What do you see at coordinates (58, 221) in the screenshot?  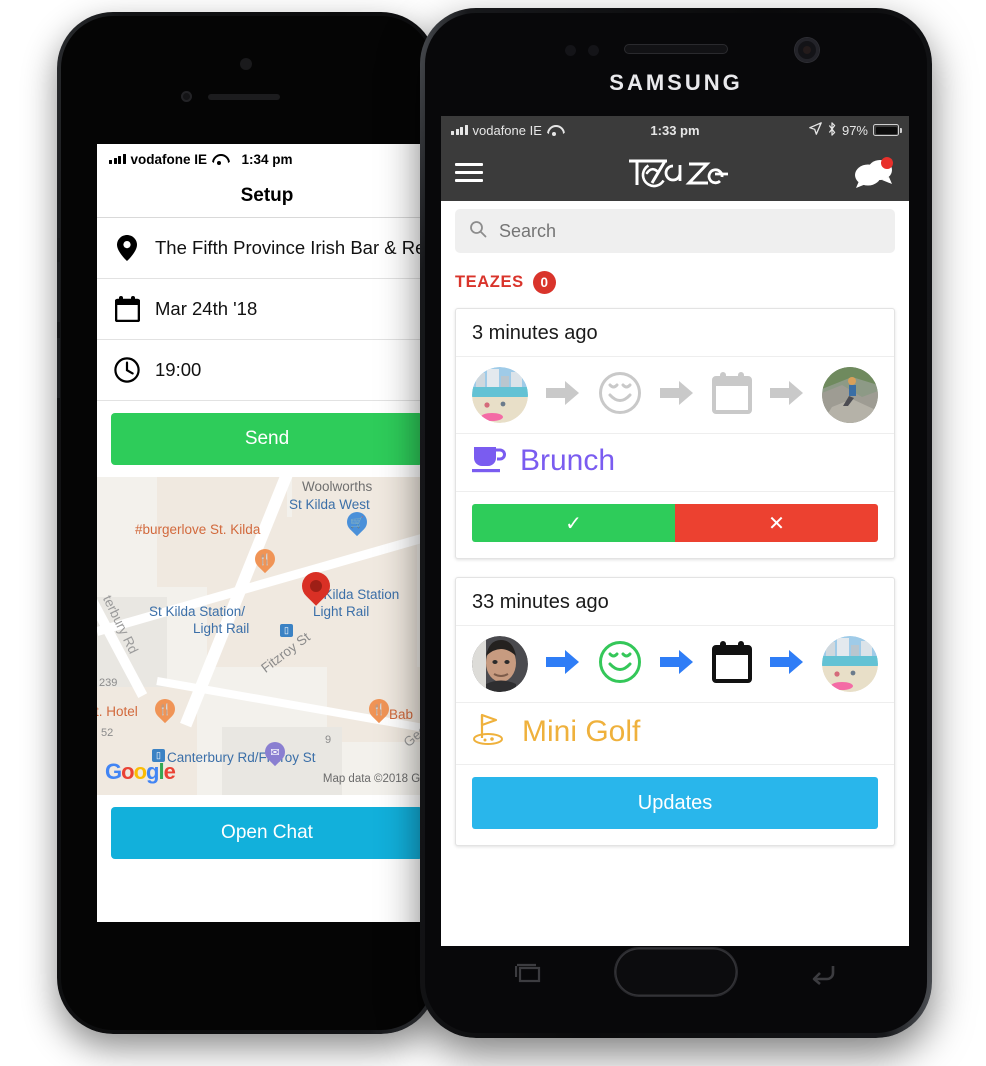 I see `iphone-mute-switch` at bounding box center [58, 221].